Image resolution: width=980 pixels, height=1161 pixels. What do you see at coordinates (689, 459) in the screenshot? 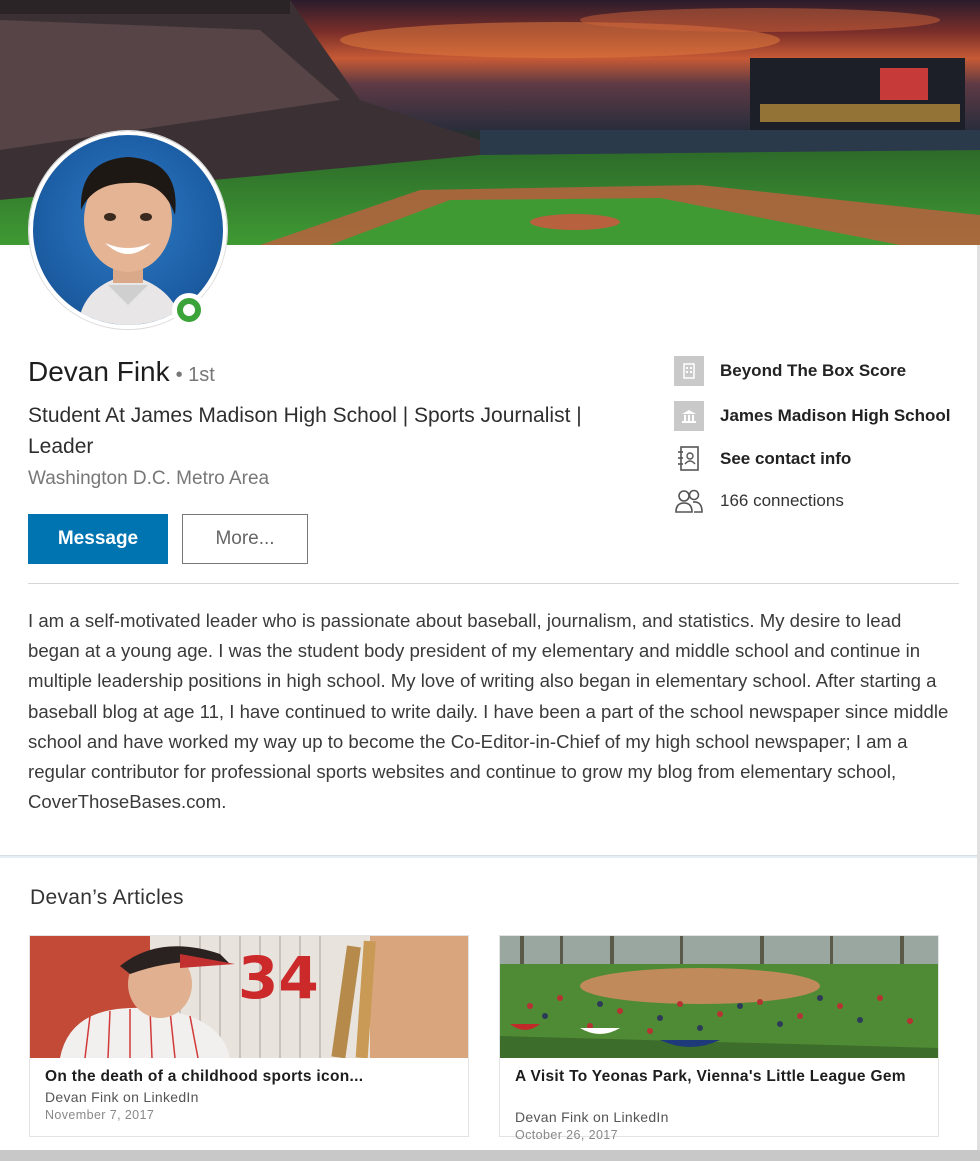
I see `contact-card-icon` at bounding box center [689, 459].